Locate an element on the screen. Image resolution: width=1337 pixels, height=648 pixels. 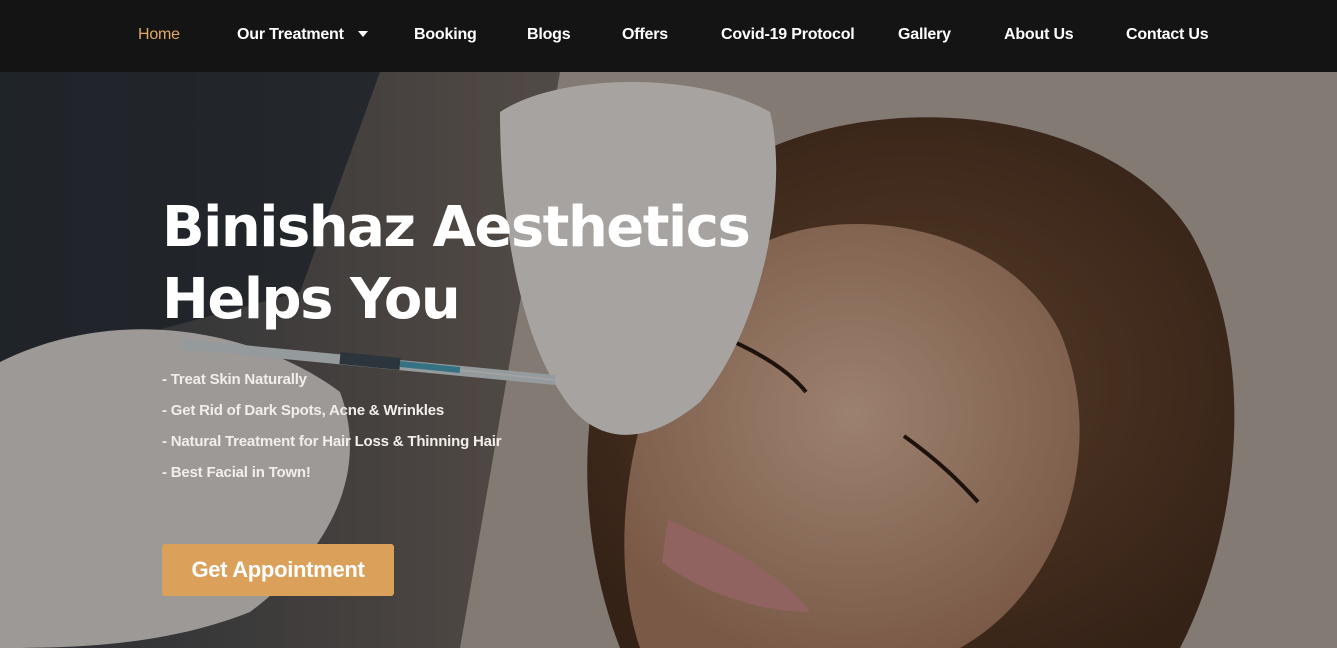
nav-home: Home is located at coordinates (159, 35).